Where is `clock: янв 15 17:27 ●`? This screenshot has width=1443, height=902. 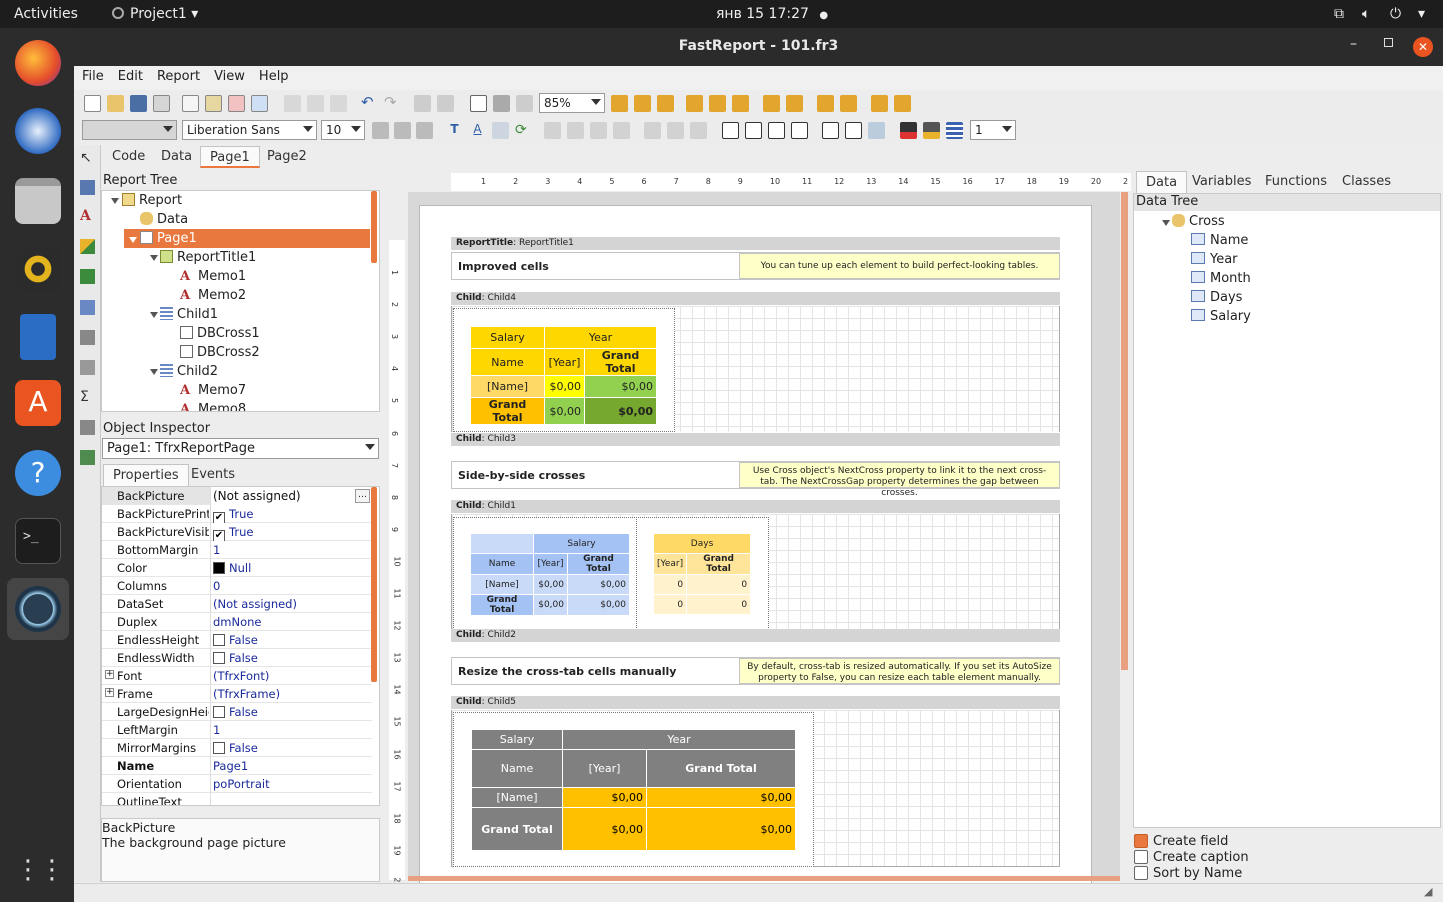
clock: янв 15 17:27 ● is located at coordinates (772, 14).